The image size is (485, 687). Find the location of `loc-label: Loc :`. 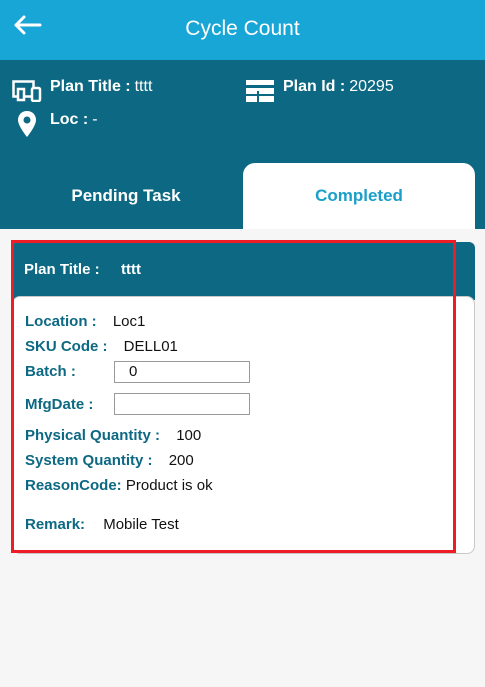

loc-label: Loc : is located at coordinates (69, 119).